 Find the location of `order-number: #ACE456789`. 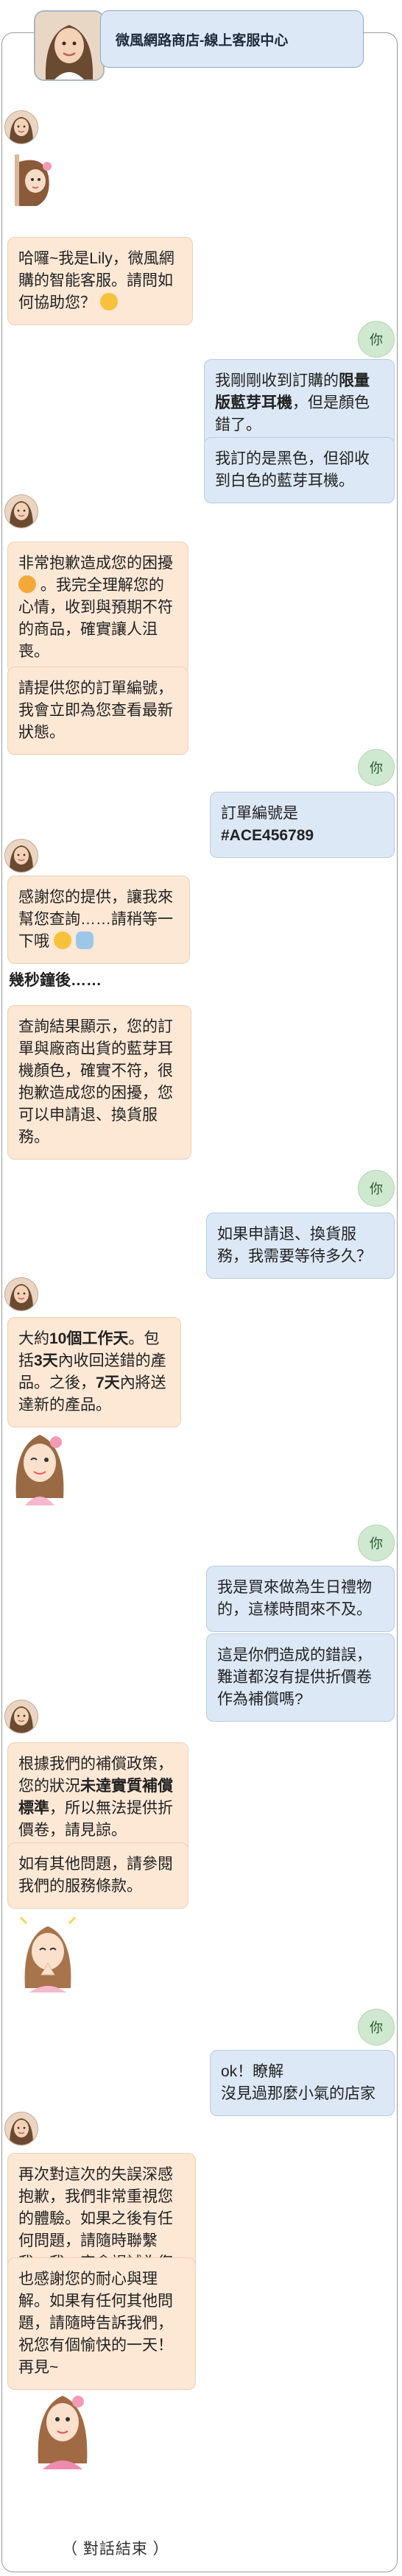

order-number: #ACE456789 is located at coordinates (267, 835).